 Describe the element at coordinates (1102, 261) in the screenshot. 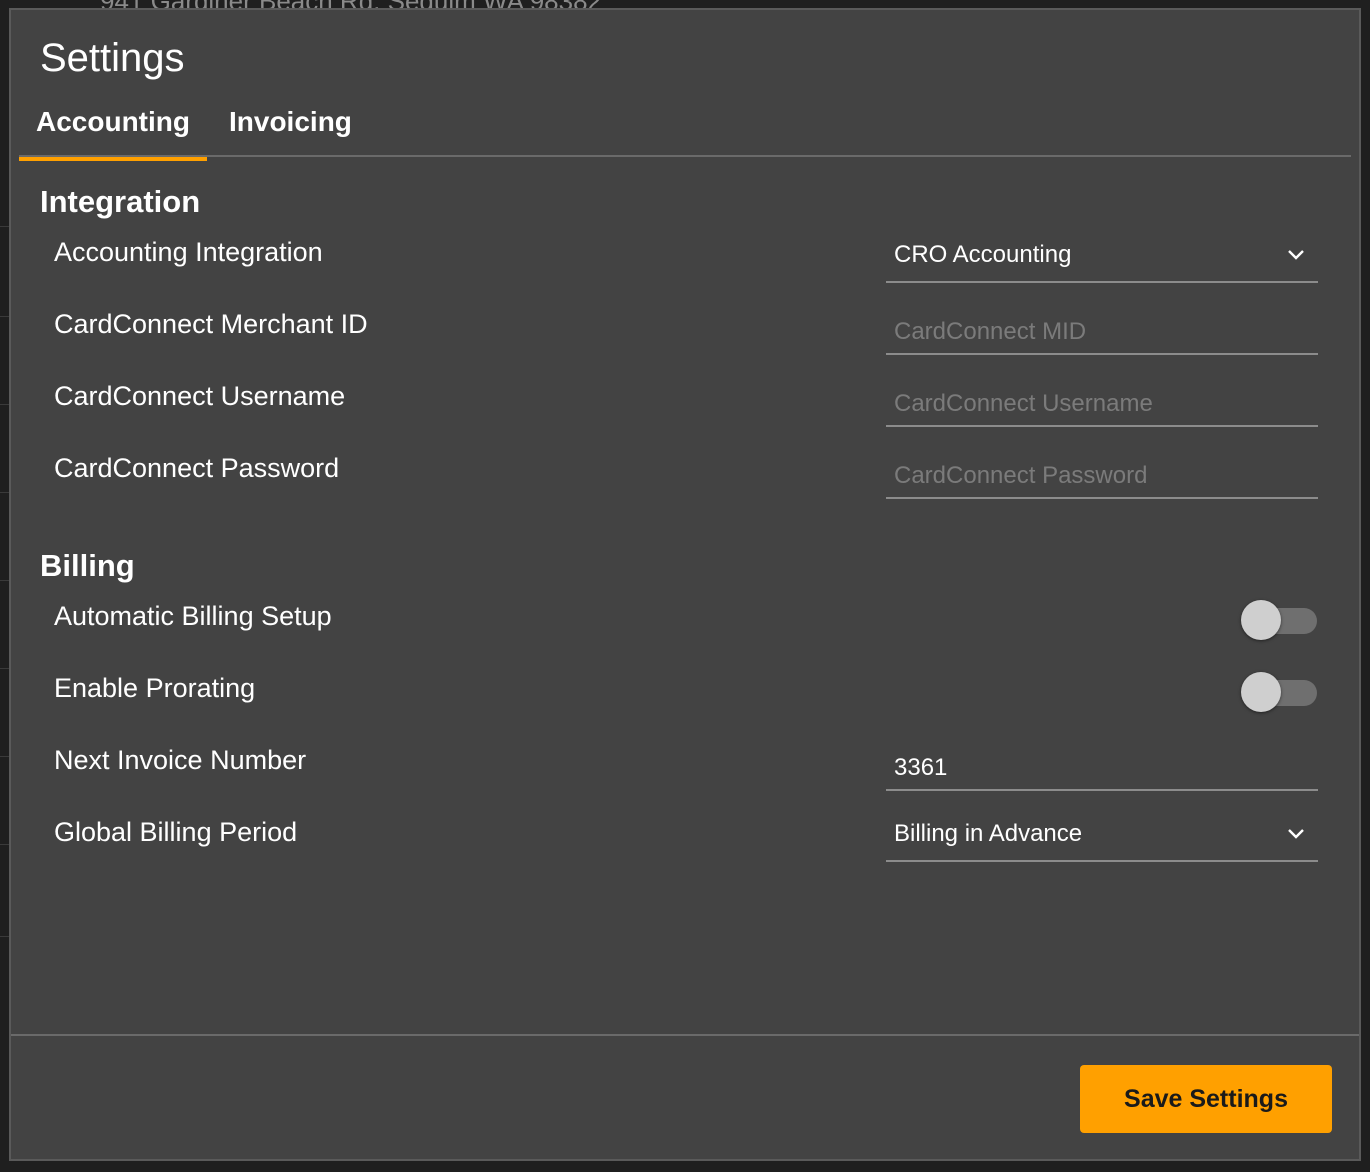

I see `accounting-integration-select: CRO Accounting` at that location.